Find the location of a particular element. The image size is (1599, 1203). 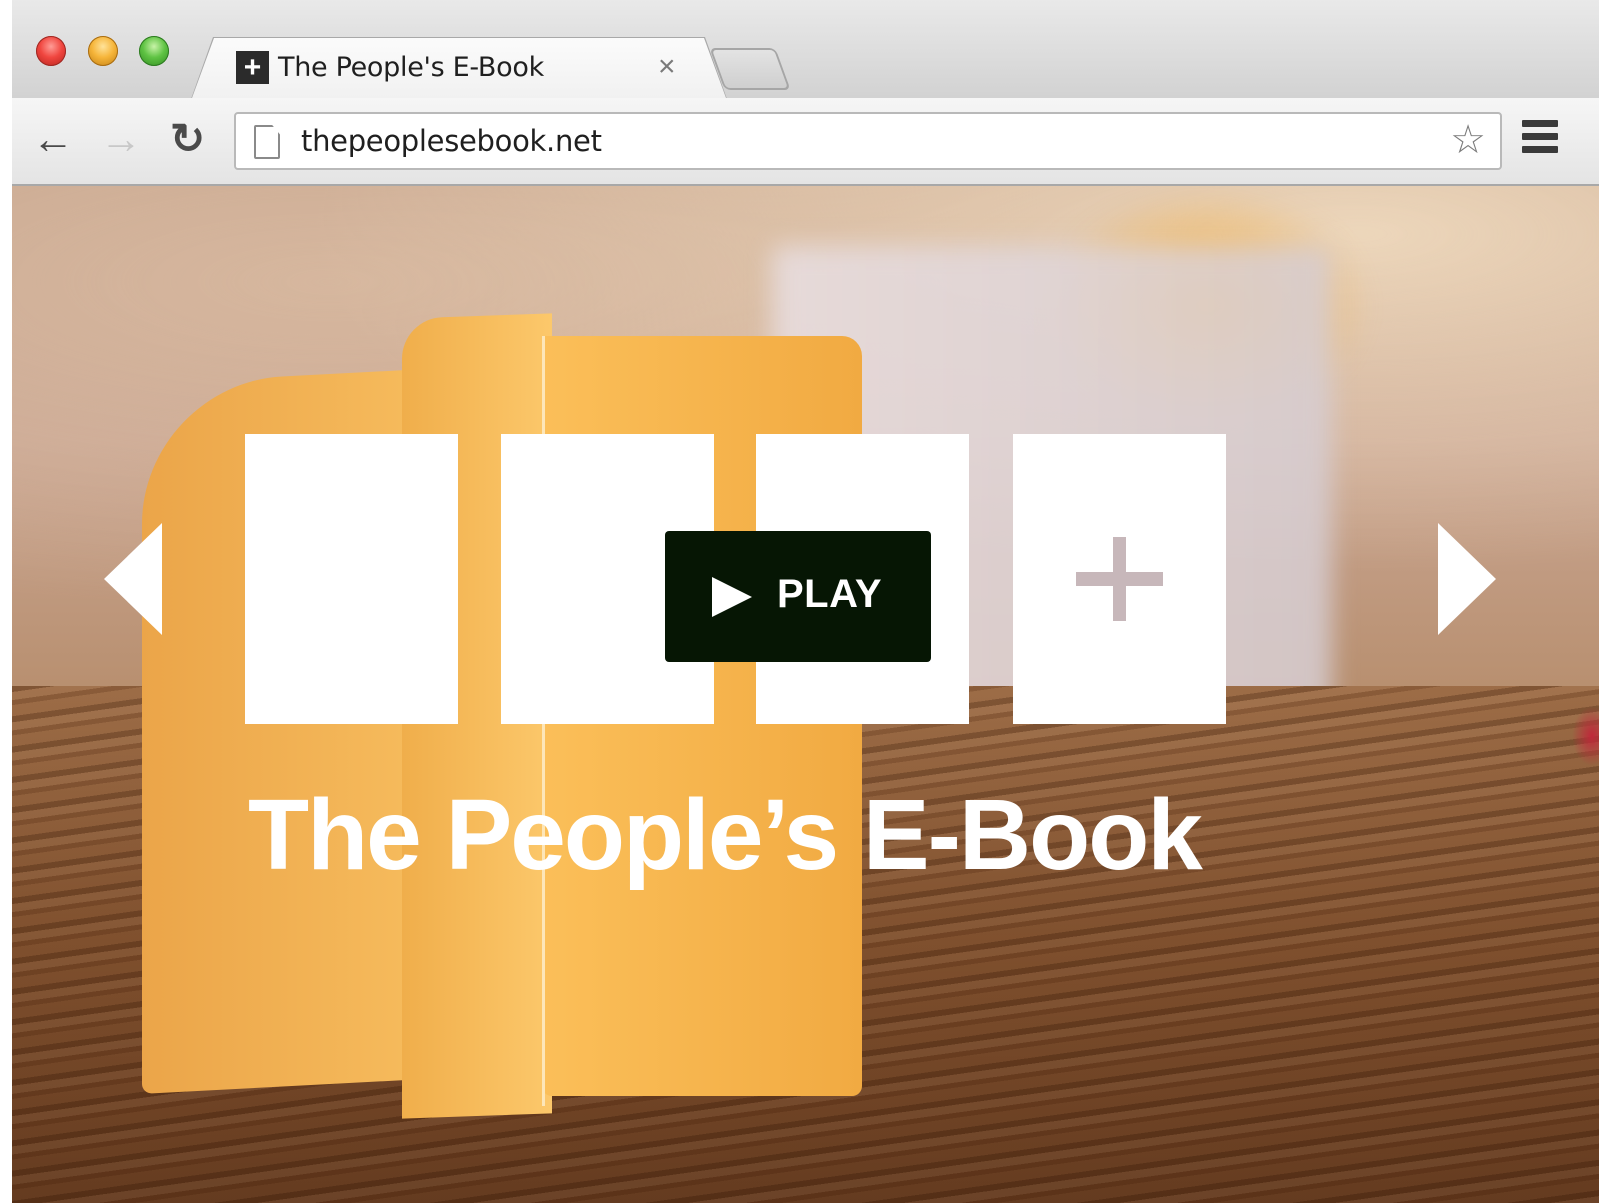

reload-icon: ↻ is located at coordinates (187, 139).